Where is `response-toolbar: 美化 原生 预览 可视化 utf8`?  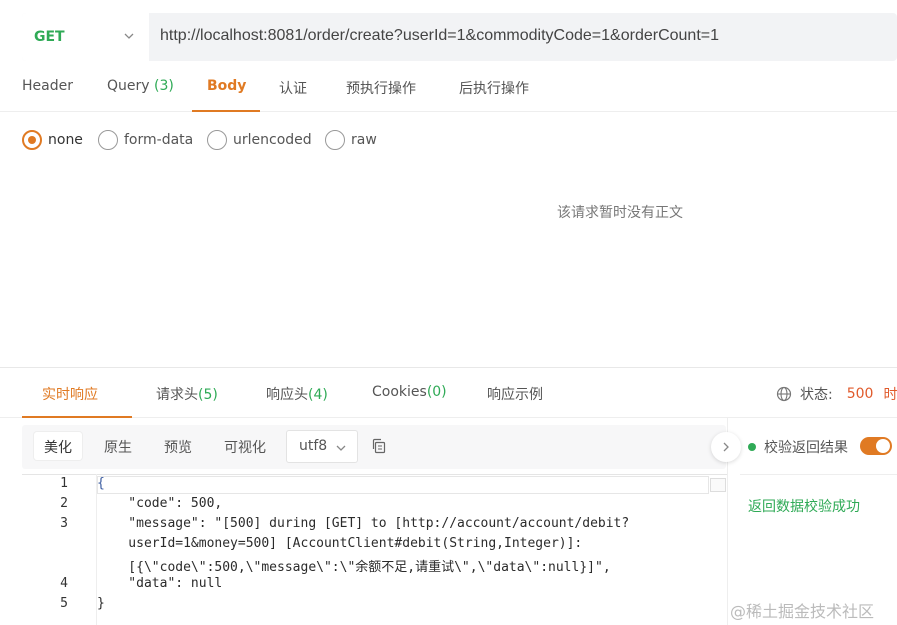
response-toolbar: 美化 原生 预览 可视化 utf8 is located at coordinates (374, 447).